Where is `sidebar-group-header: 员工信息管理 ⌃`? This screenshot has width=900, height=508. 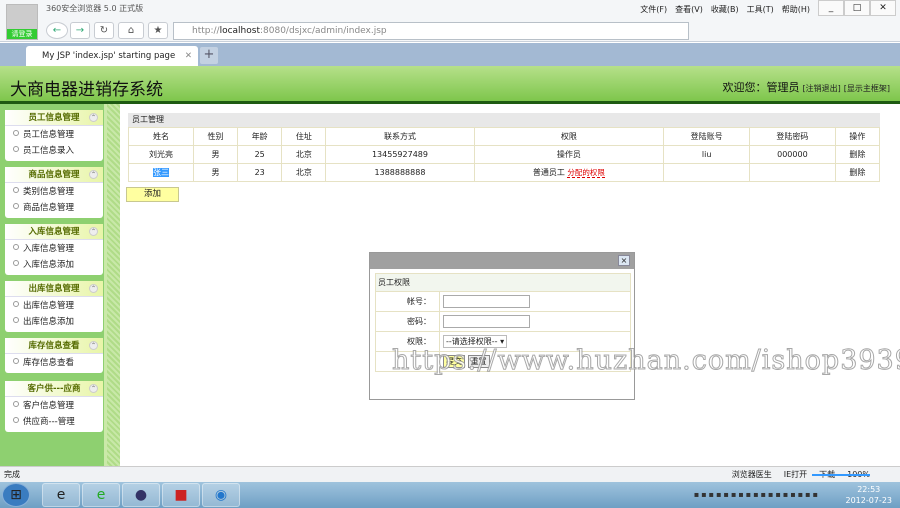
sidebar-group-header: 员工信息管理 ⌃ is located at coordinates (54, 118).